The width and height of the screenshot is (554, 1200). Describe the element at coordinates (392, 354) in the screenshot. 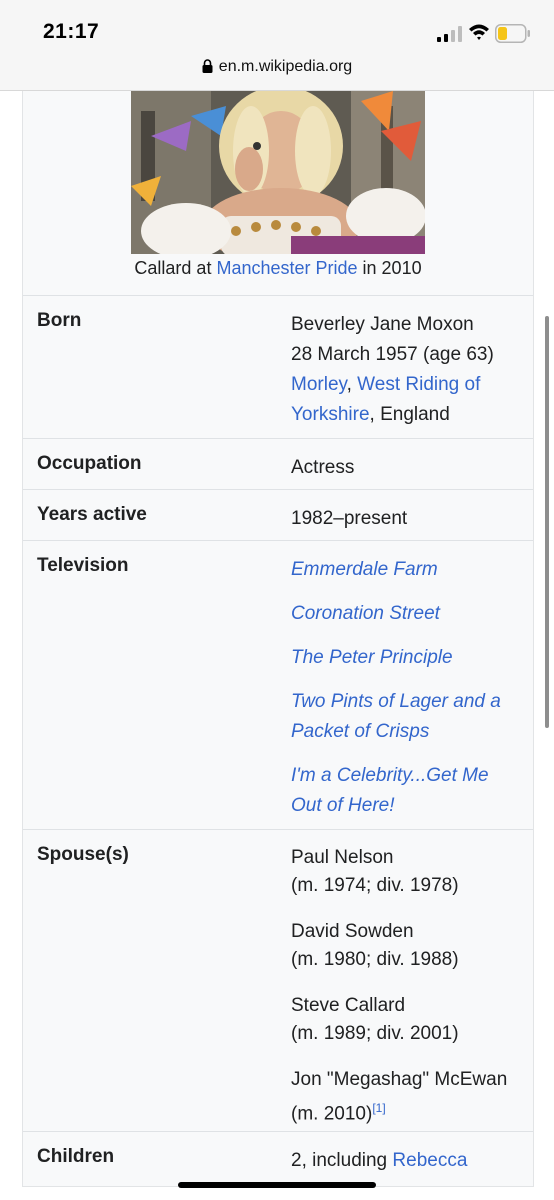

I see `birth-date: 28 March 1957 (age 63)` at that location.